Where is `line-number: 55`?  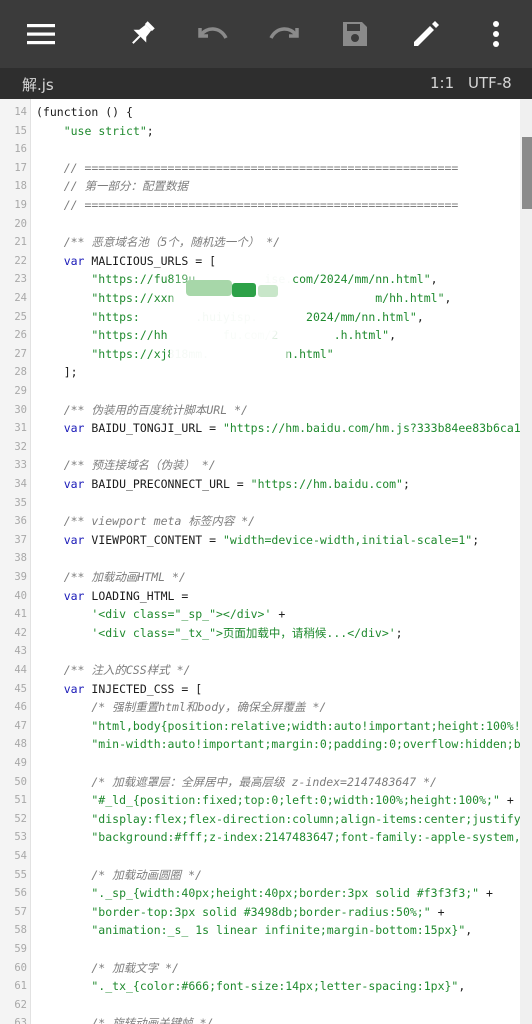 line-number: 55 is located at coordinates (20, 874).